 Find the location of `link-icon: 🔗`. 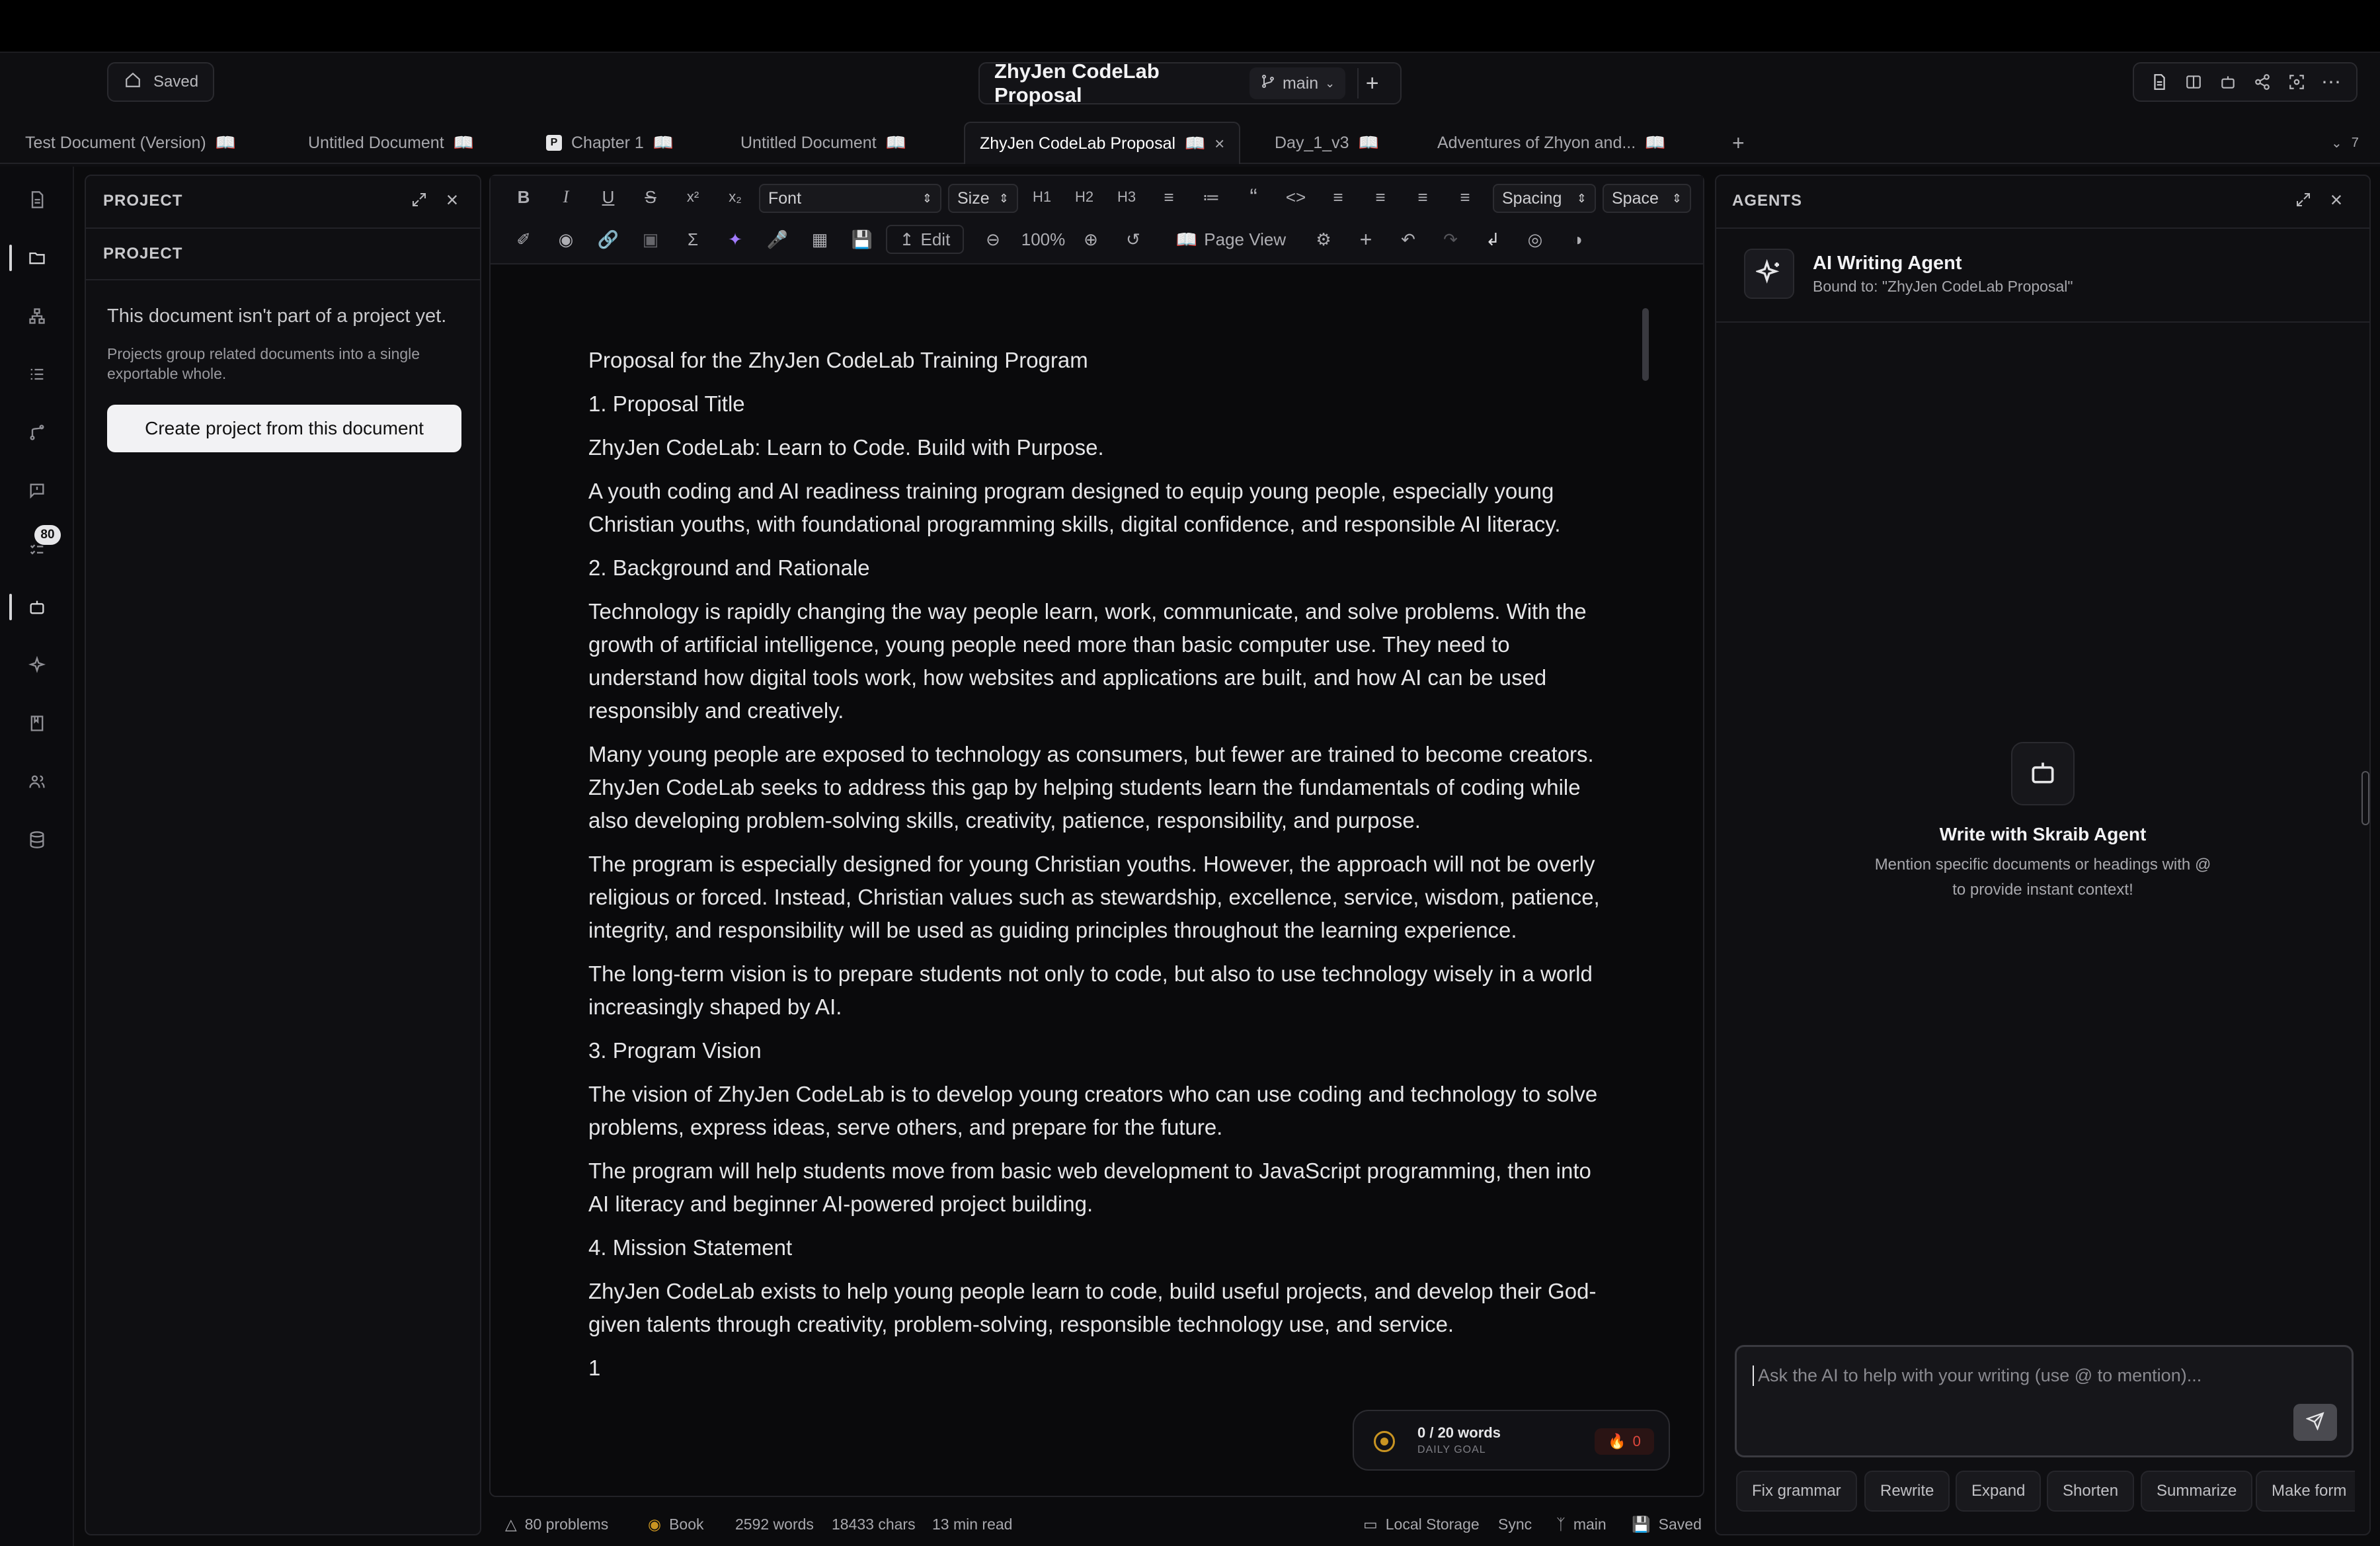

link-icon: 🔗 is located at coordinates (608, 239).